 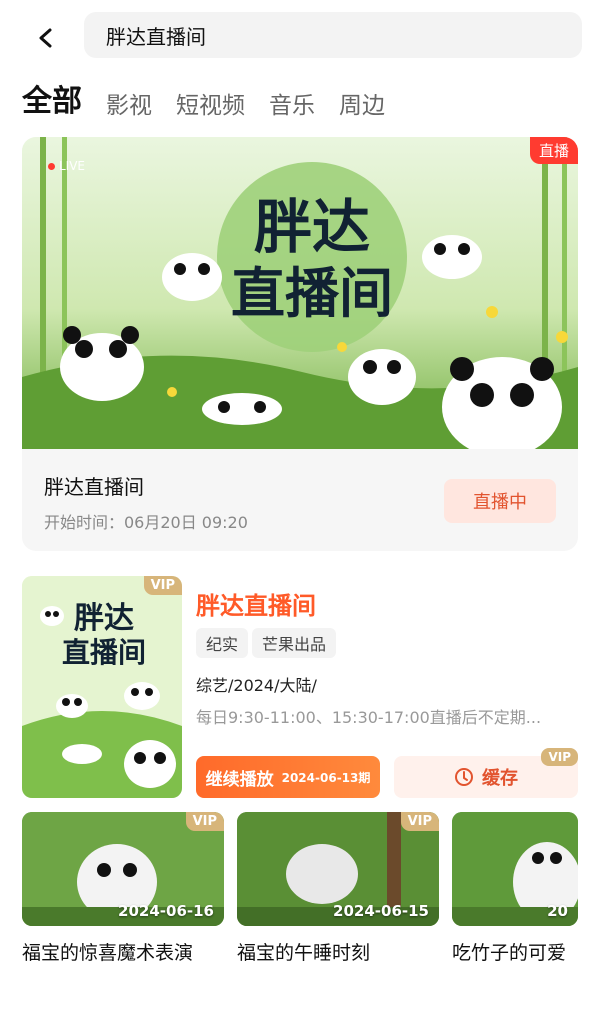 I want to click on live-indicator-text: LIVE, so click(x=72, y=166).